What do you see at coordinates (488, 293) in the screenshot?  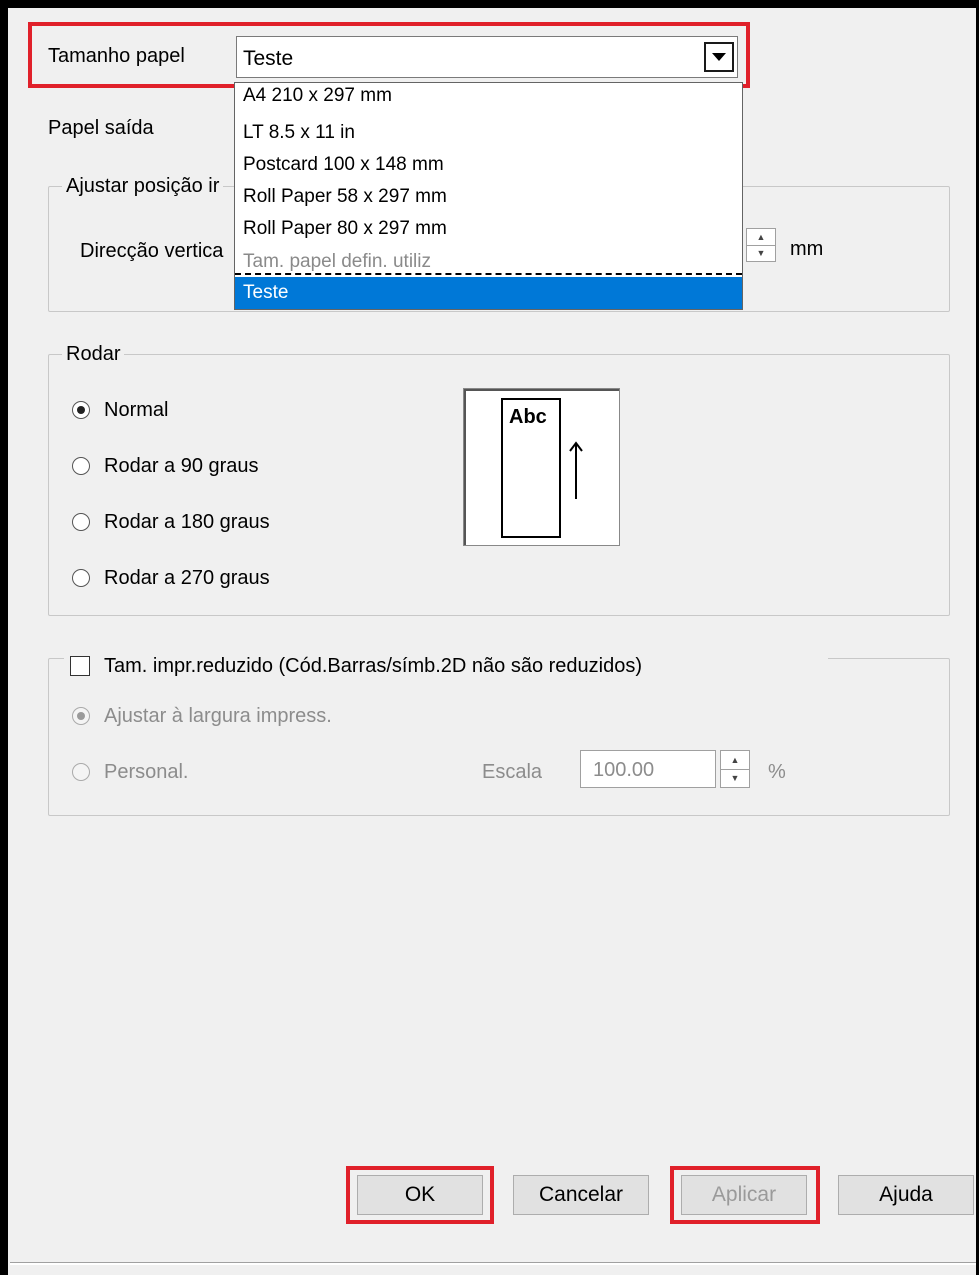 I see `dropdown-option-selected: Teste` at bounding box center [488, 293].